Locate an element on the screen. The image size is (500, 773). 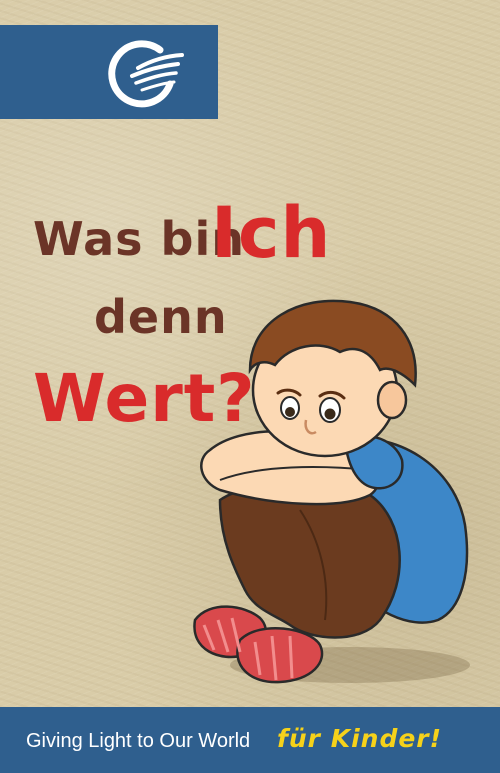
publisher-logo-icon is located at coordinates (146, 74).